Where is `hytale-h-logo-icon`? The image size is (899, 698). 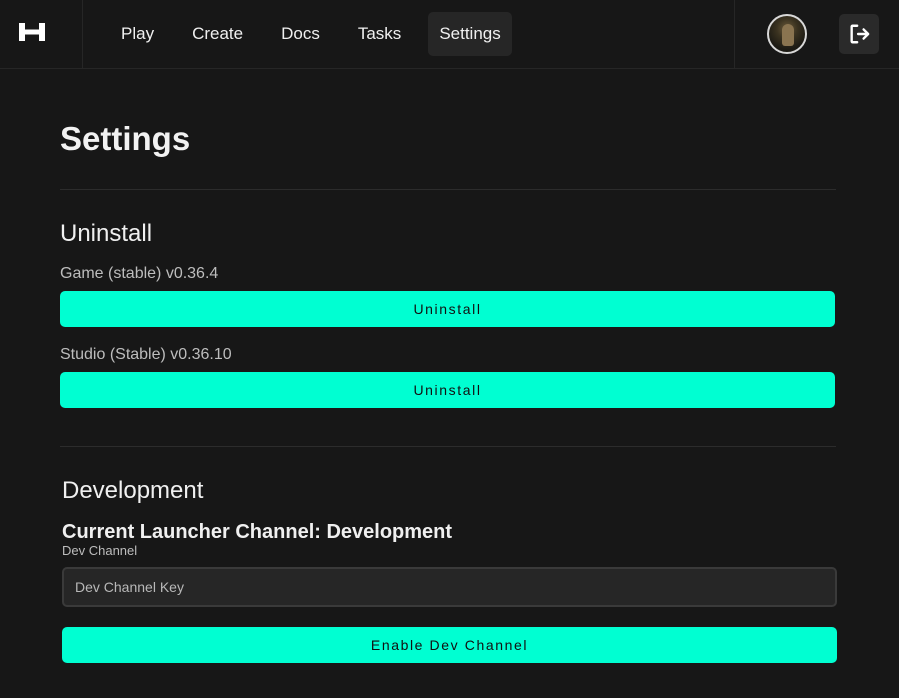
hytale-h-logo-icon is located at coordinates (32, 34).